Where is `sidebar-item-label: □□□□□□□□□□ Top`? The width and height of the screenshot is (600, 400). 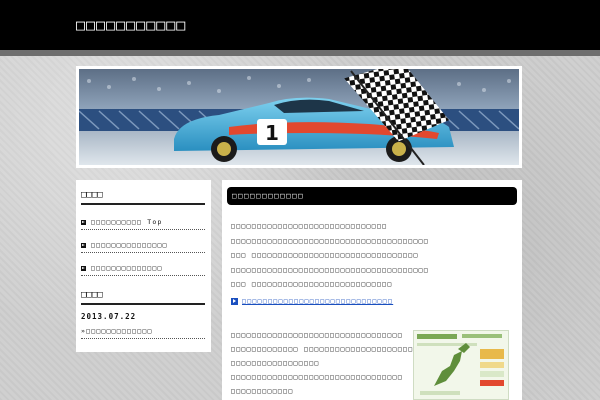
sidebar-item-label: □□□□□□□□□□ Top is located at coordinates (127, 222).